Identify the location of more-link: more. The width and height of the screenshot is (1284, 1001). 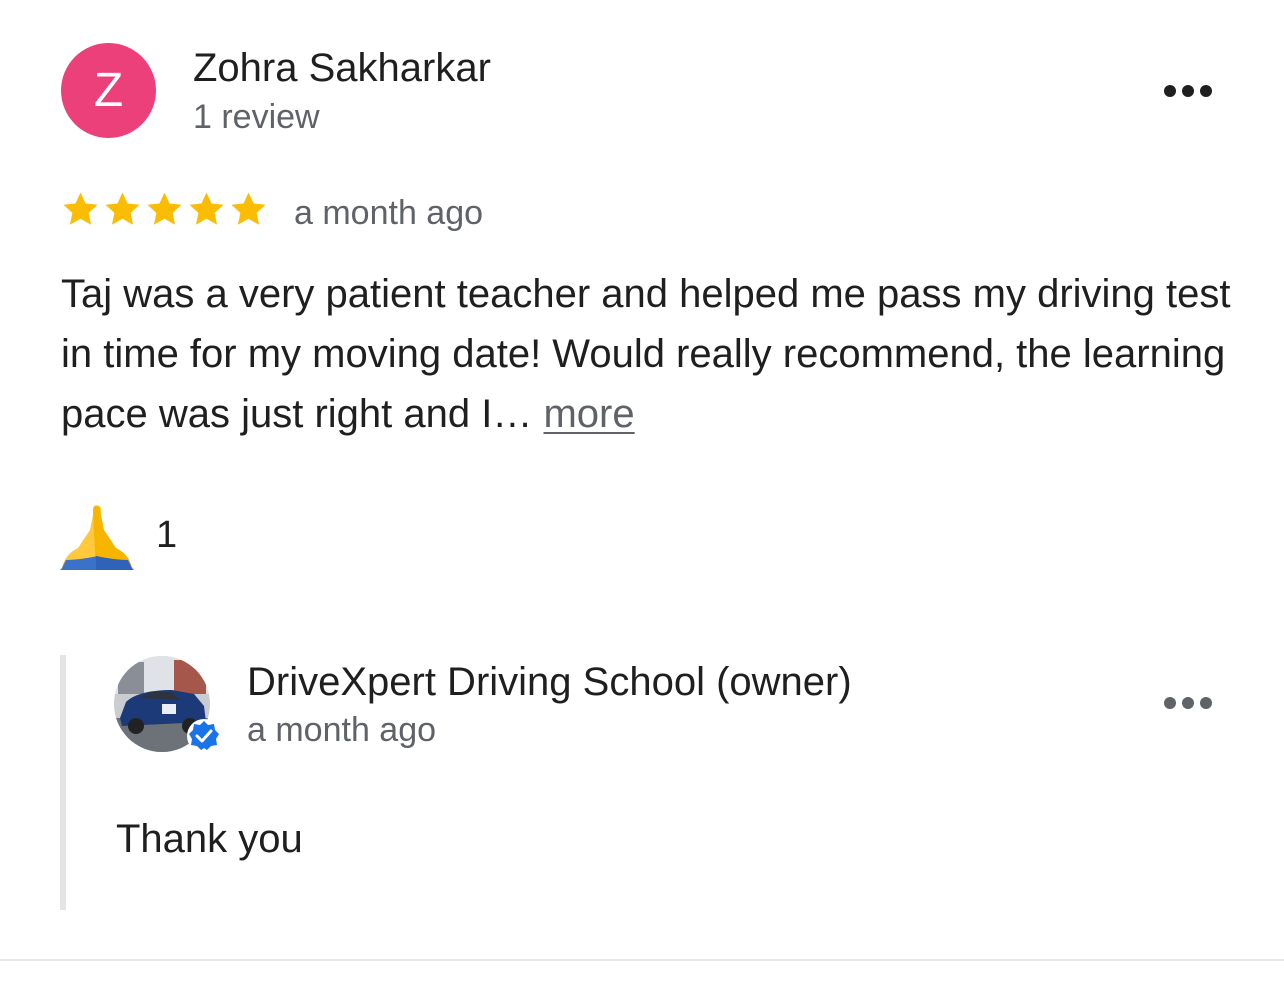
(588, 414).